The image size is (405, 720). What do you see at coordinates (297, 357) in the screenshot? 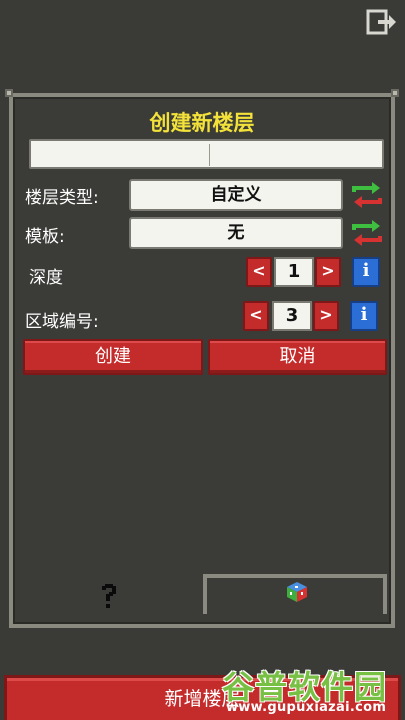
I see `cancel-button: 取消` at bounding box center [297, 357].